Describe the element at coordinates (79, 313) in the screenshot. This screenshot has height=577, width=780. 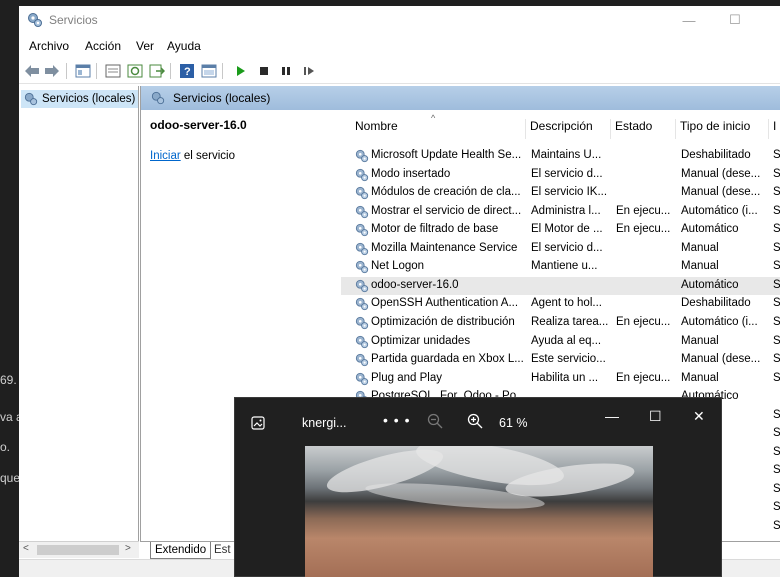
I see `console-tree: Servicios (locales)` at that location.